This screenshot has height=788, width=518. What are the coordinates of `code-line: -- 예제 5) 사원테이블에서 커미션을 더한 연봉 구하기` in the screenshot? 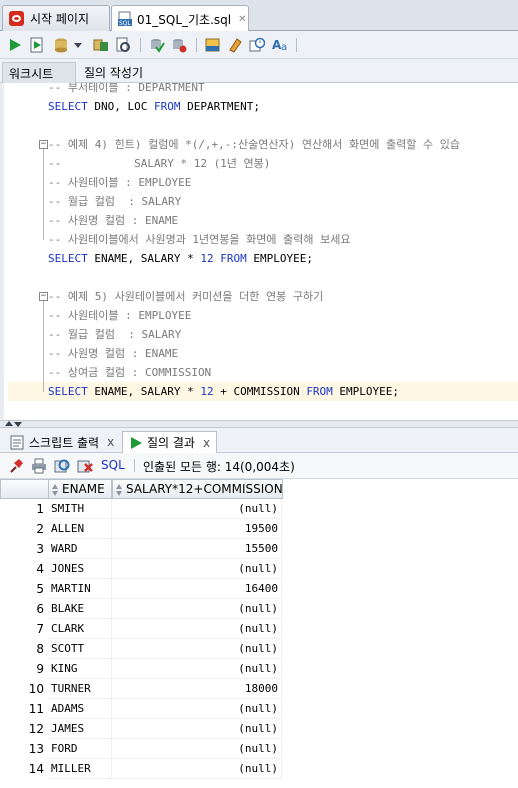 It's located at (185, 296).